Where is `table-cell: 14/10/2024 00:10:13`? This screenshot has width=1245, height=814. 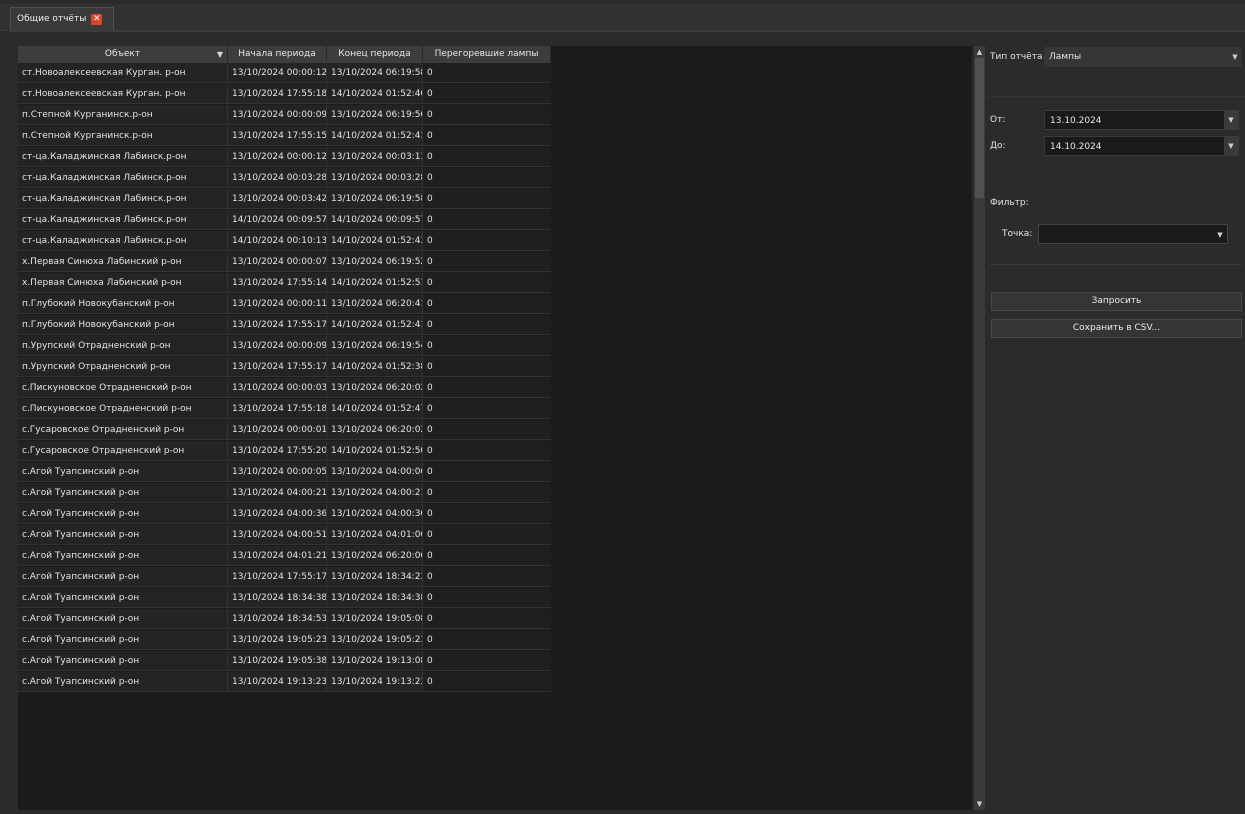
table-cell: 14/10/2024 00:10:13 is located at coordinates (277, 241).